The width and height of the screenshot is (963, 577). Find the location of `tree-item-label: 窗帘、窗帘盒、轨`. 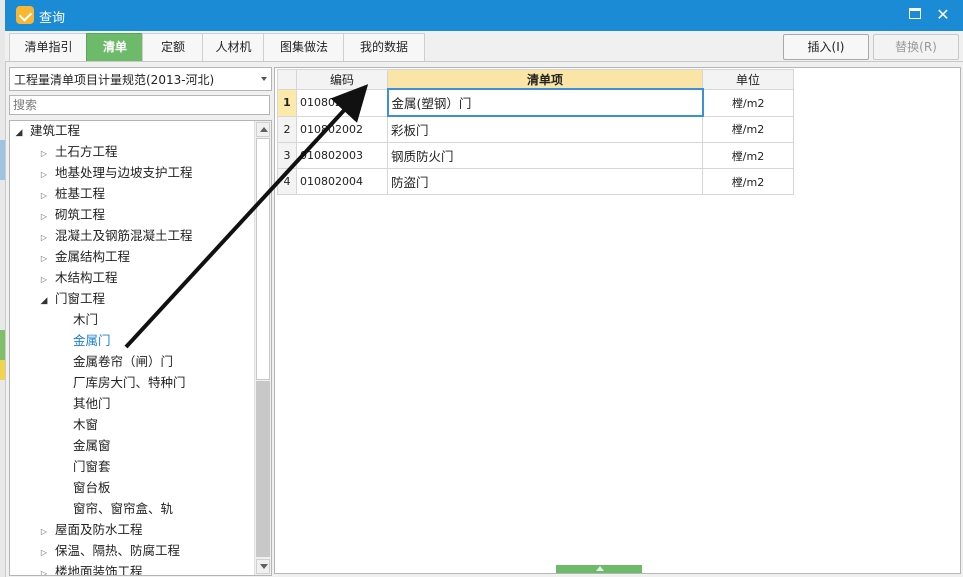

tree-item-label: 窗帘、窗帘盒、轨 is located at coordinates (123, 508).